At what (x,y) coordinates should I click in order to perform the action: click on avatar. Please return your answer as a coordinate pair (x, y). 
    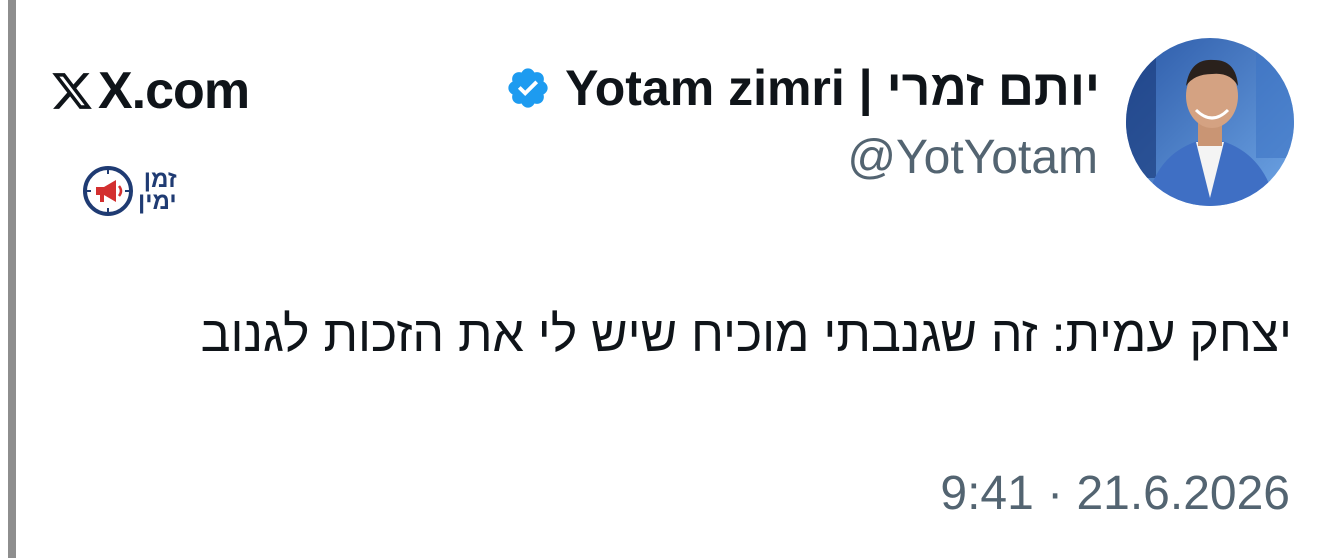
    Looking at the image, I should click on (1210, 122).